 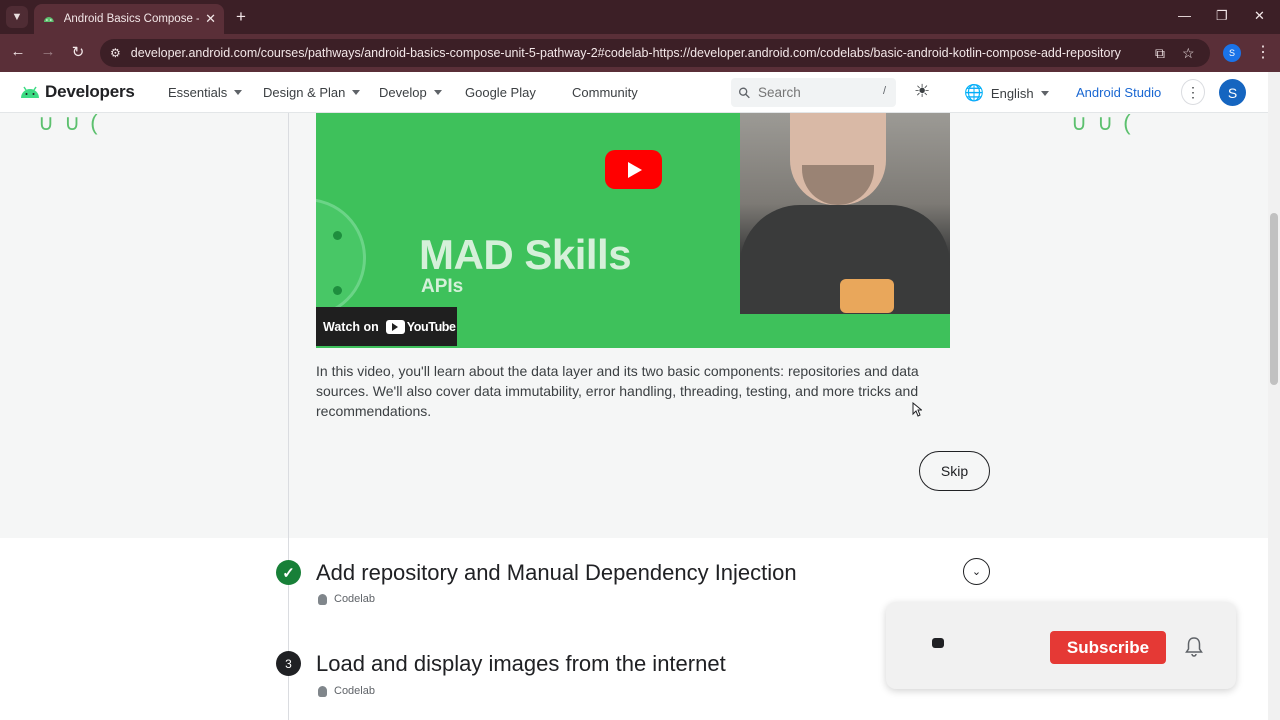 What do you see at coordinates (884, 91) in the screenshot?
I see `search-shortcut-key: /` at bounding box center [884, 91].